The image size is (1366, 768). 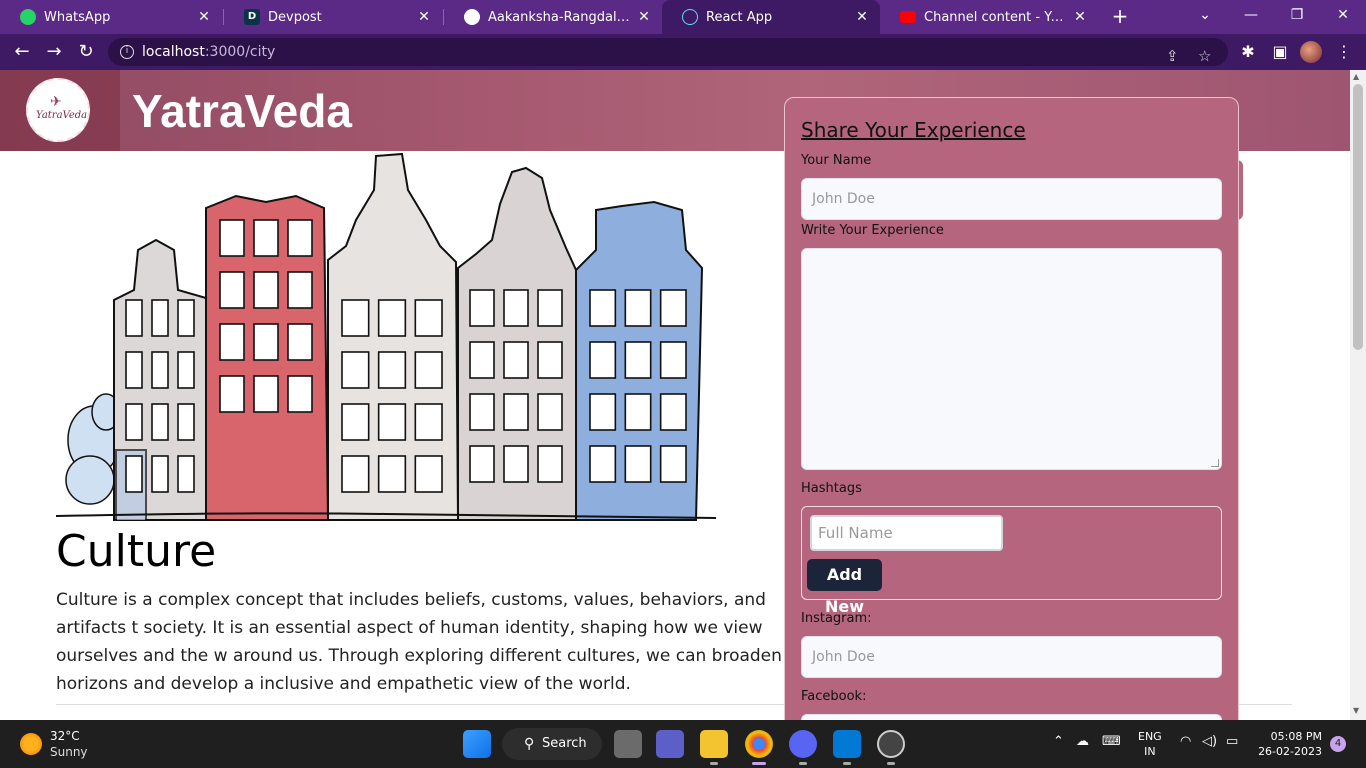 What do you see at coordinates (56, 102) in the screenshot?
I see `plane-icon: ✈` at bounding box center [56, 102].